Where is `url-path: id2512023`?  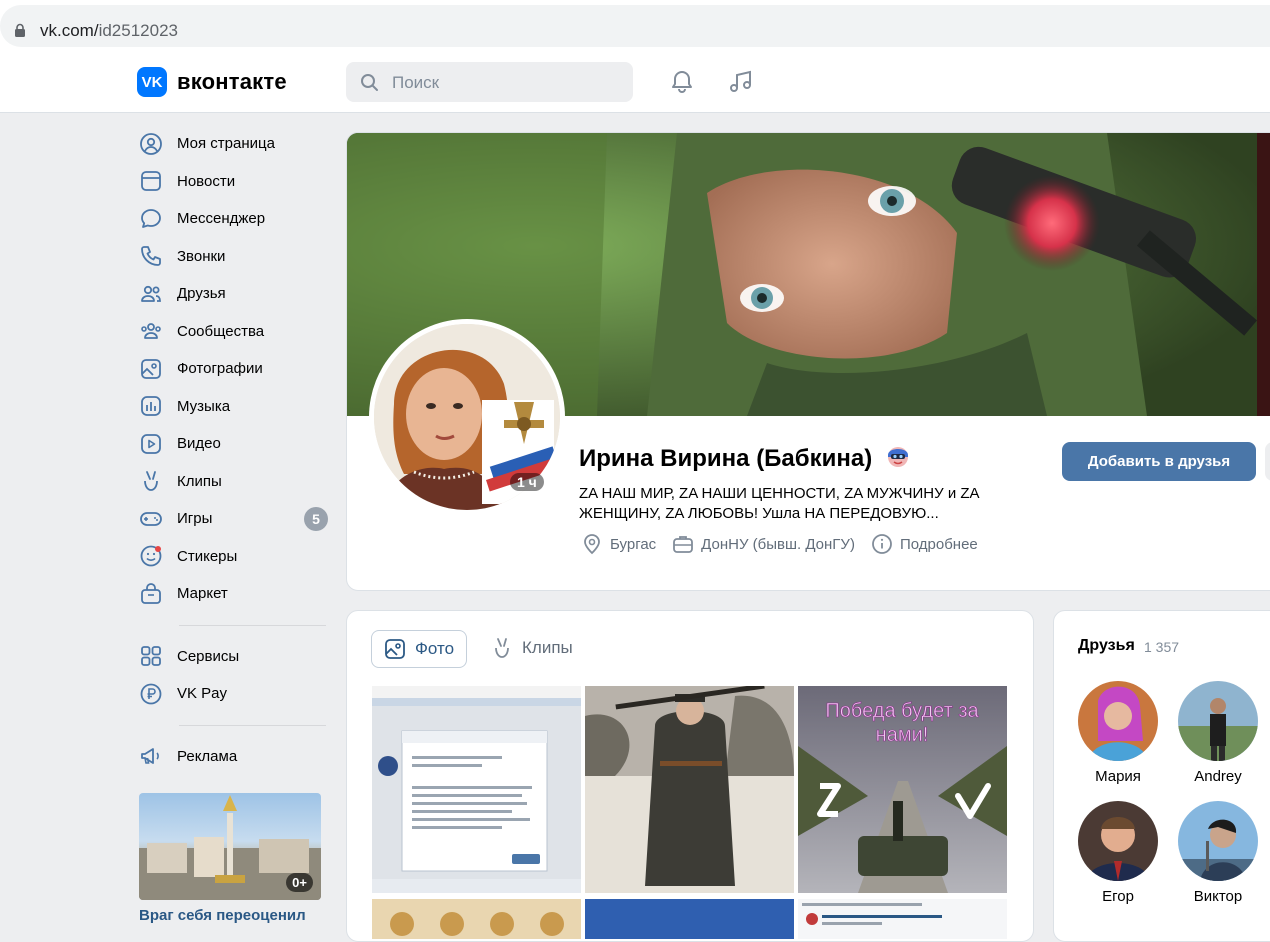
url-path: id2512023 is located at coordinates (138, 30).